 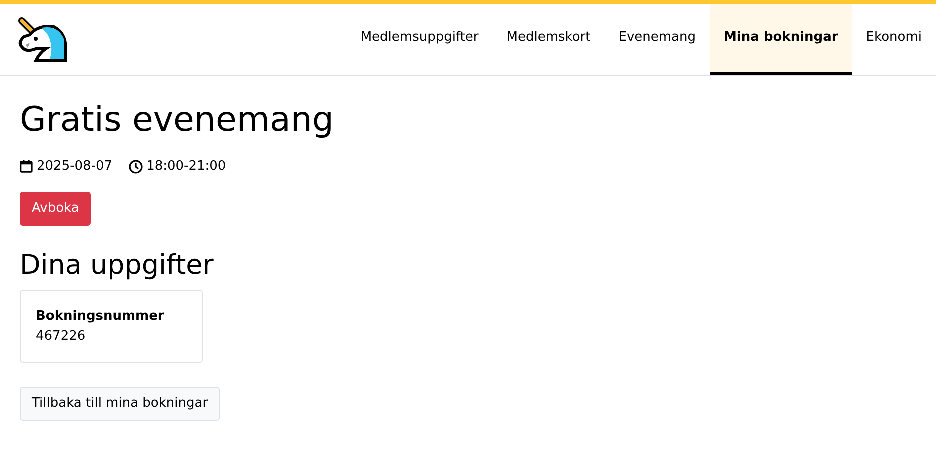 What do you see at coordinates (56, 209) in the screenshot?
I see `cancel-booking-button: Avboka` at bounding box center [56, 209].